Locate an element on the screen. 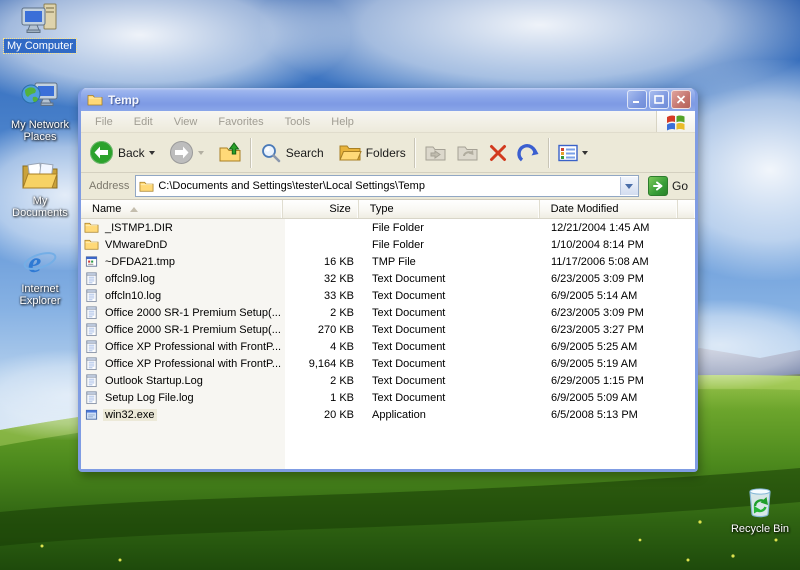 The image size is (800, 570). column-header-label: Type is located at coordinates (381, 209).